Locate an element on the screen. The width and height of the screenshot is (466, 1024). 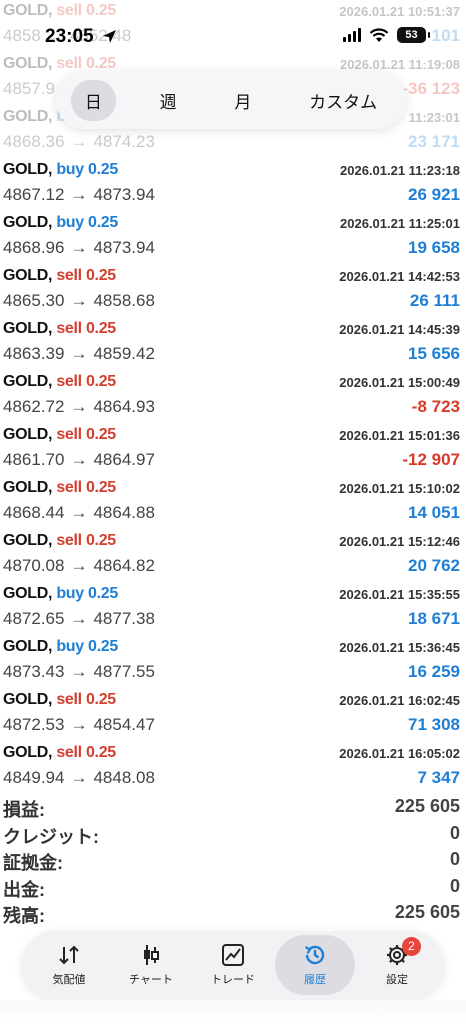
close-price: 4877.38 is located at coordinates (124, 618).